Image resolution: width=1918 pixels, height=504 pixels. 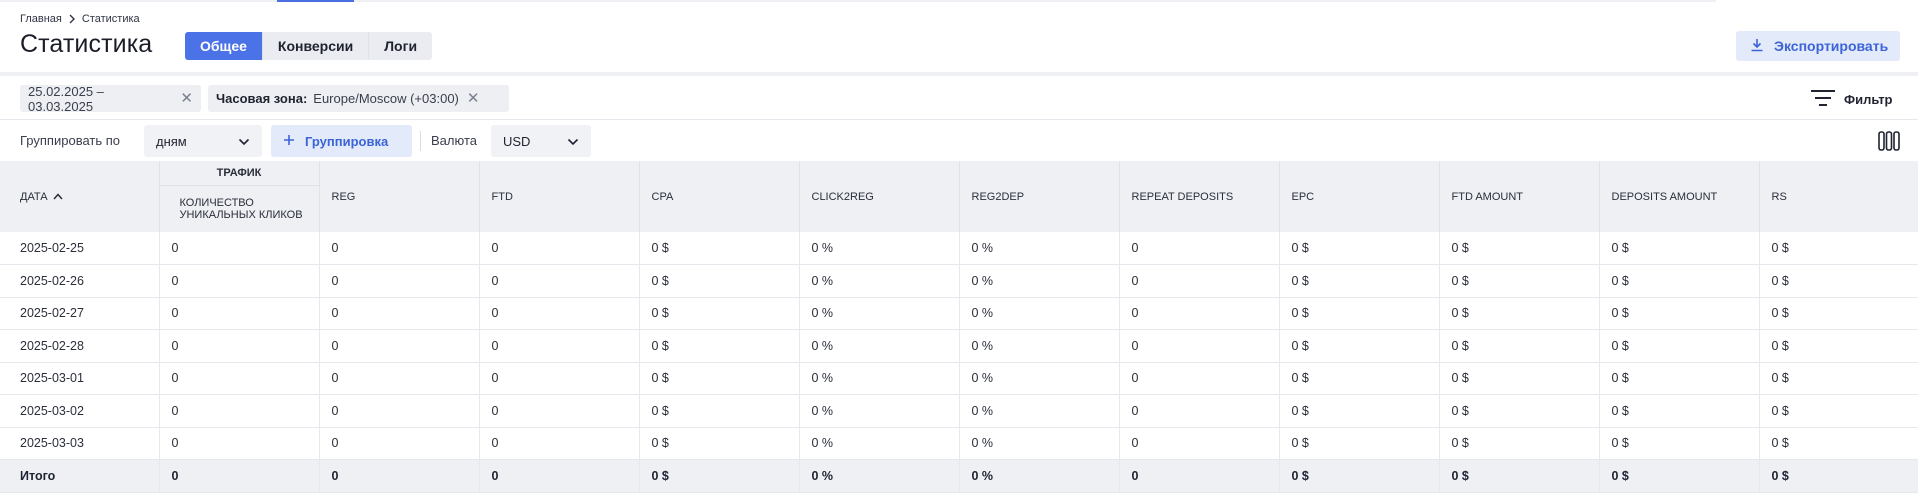 I want to click on timezone-chip: Часовая зона: Europe/Moscow (+03:00) ✕, so click(x=358, y=98).